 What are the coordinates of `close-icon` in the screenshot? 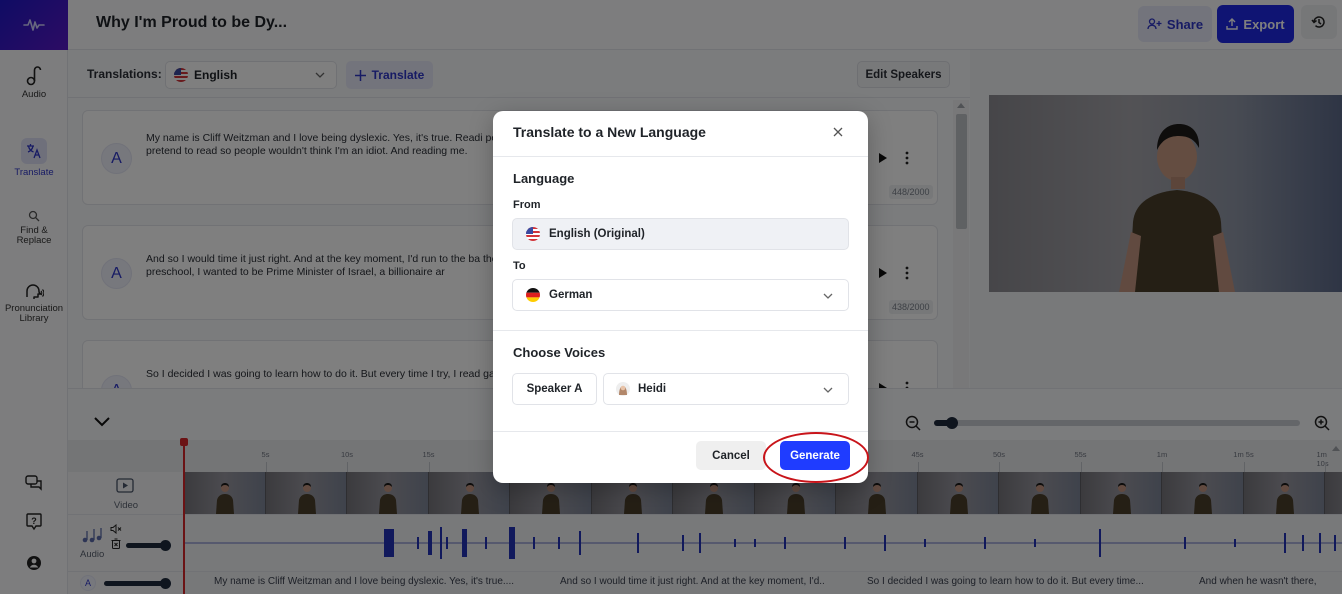 It's located at (838, 132).